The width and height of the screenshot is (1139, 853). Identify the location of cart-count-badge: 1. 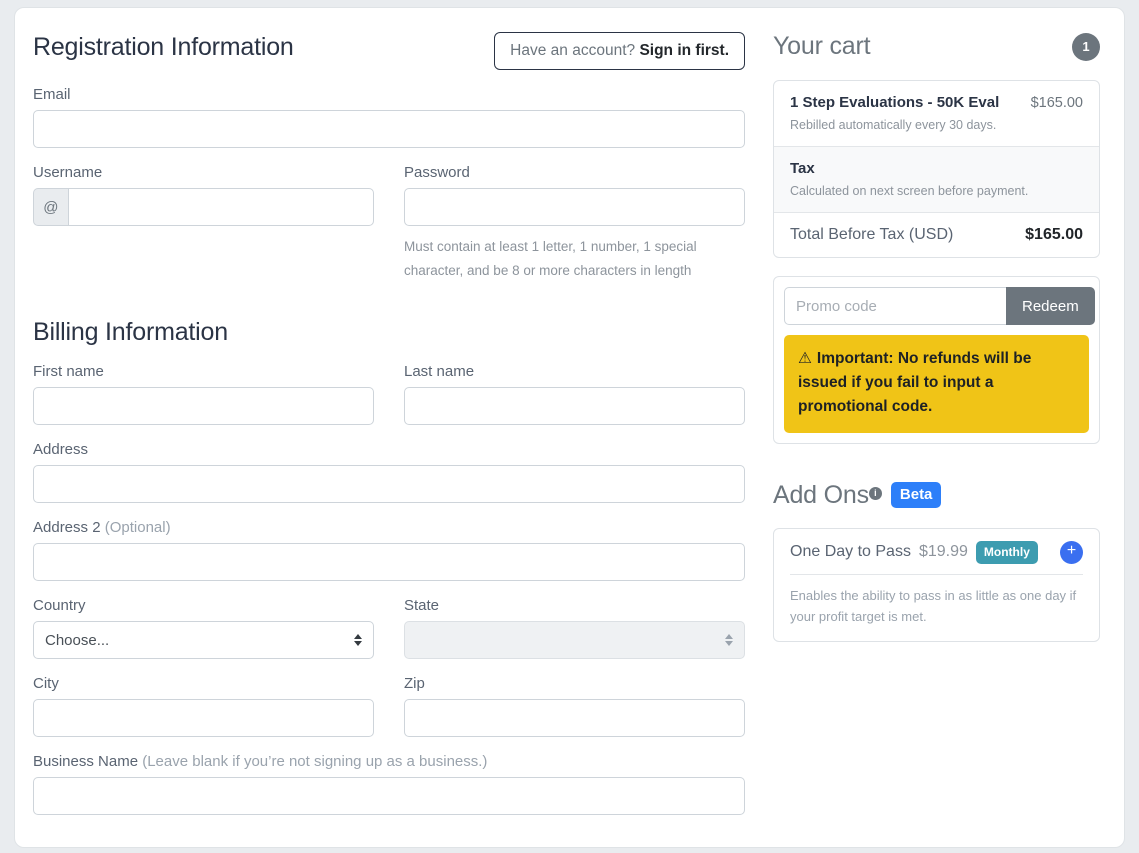
(1086, 46).